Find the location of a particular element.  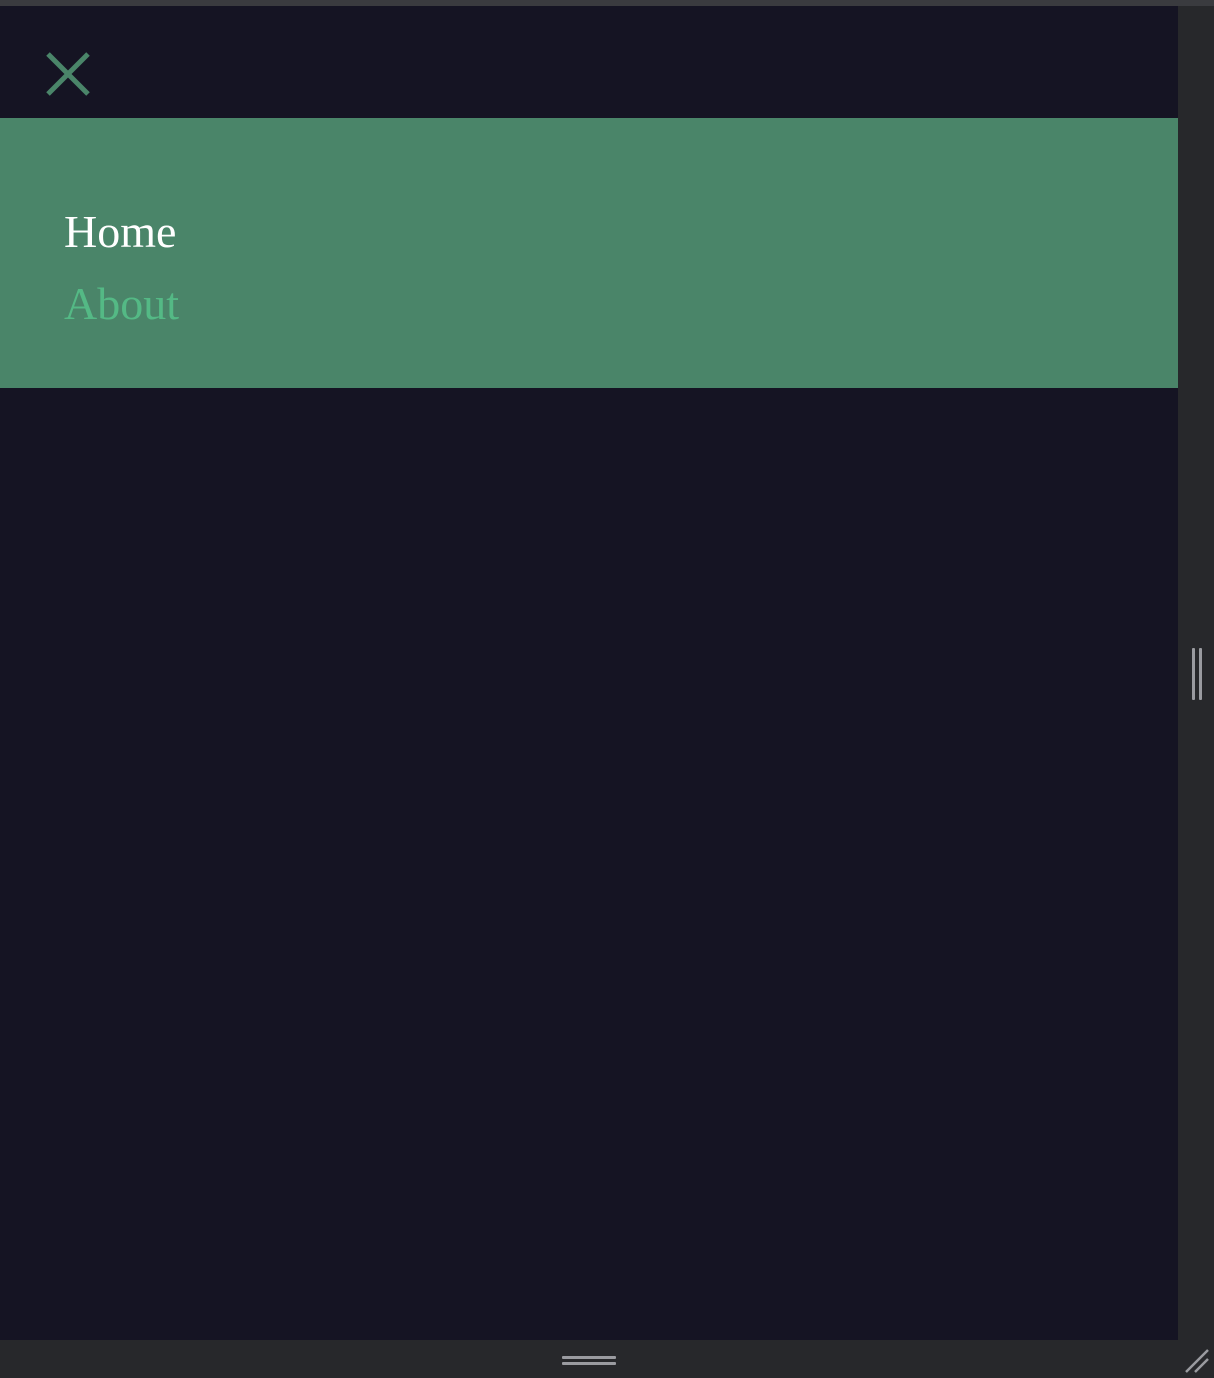

close-icon is located at coordinates (68, 74).